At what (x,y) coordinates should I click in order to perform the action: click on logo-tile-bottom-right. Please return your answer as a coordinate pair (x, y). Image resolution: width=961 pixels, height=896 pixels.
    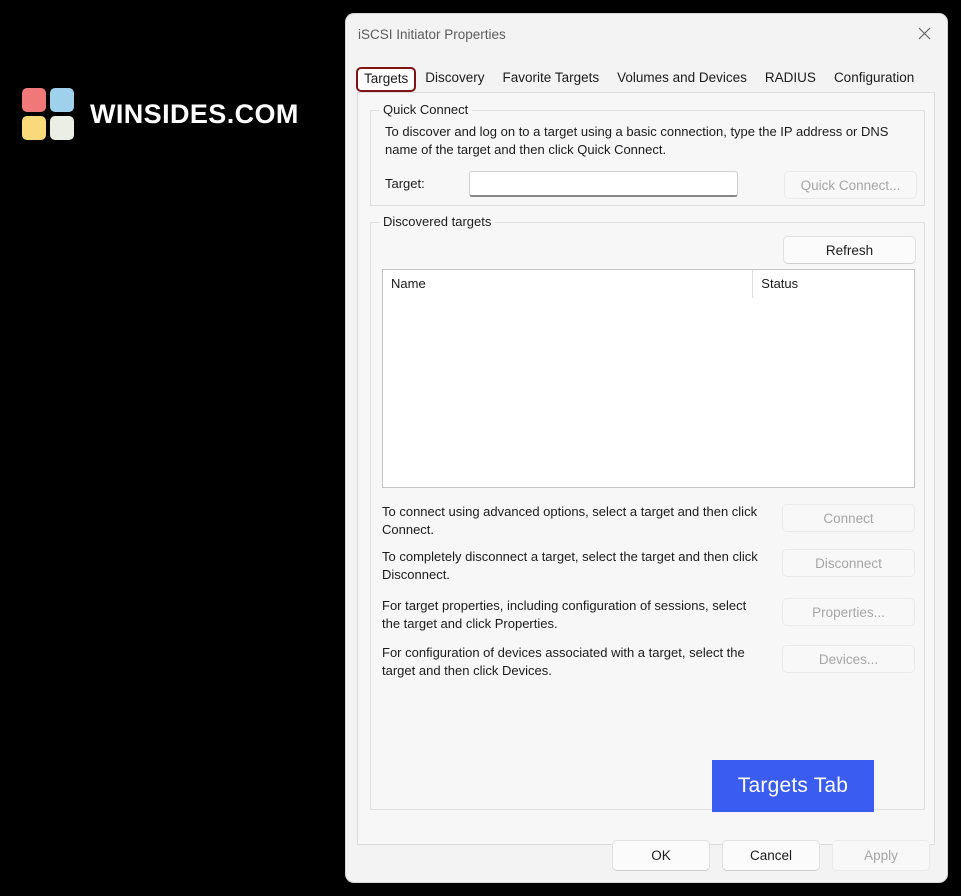
    Looking at the image, I should click on (62, 128).